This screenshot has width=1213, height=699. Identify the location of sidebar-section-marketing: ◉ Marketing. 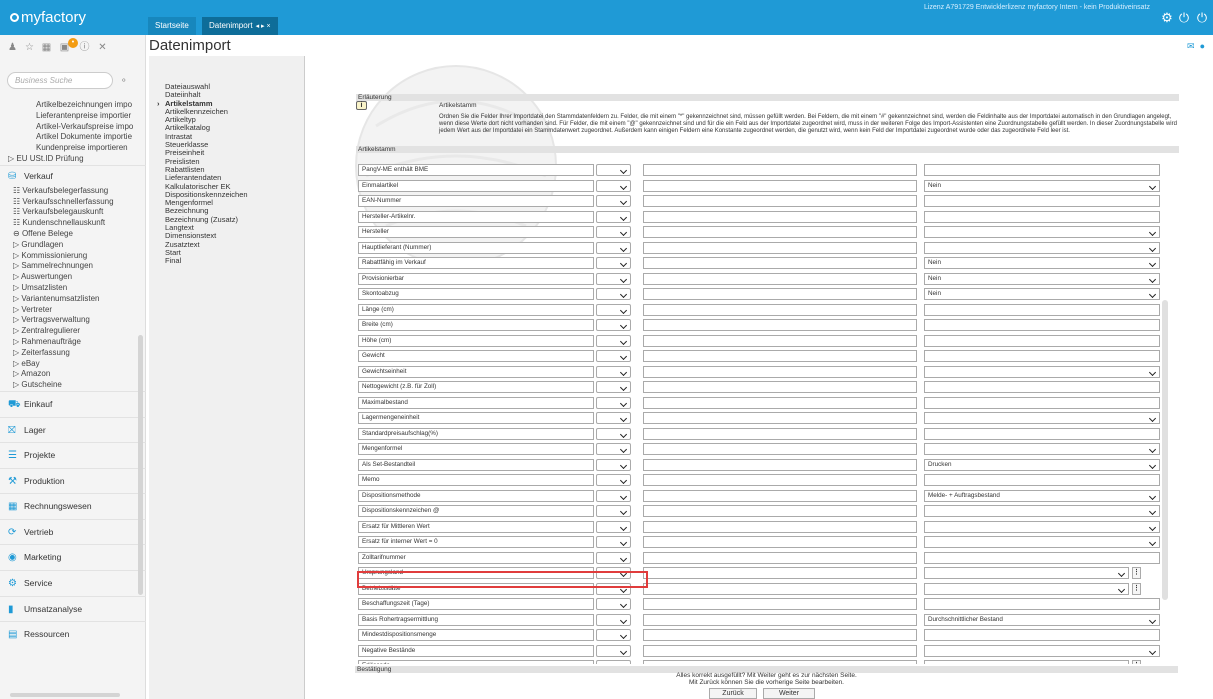
(73, 557).